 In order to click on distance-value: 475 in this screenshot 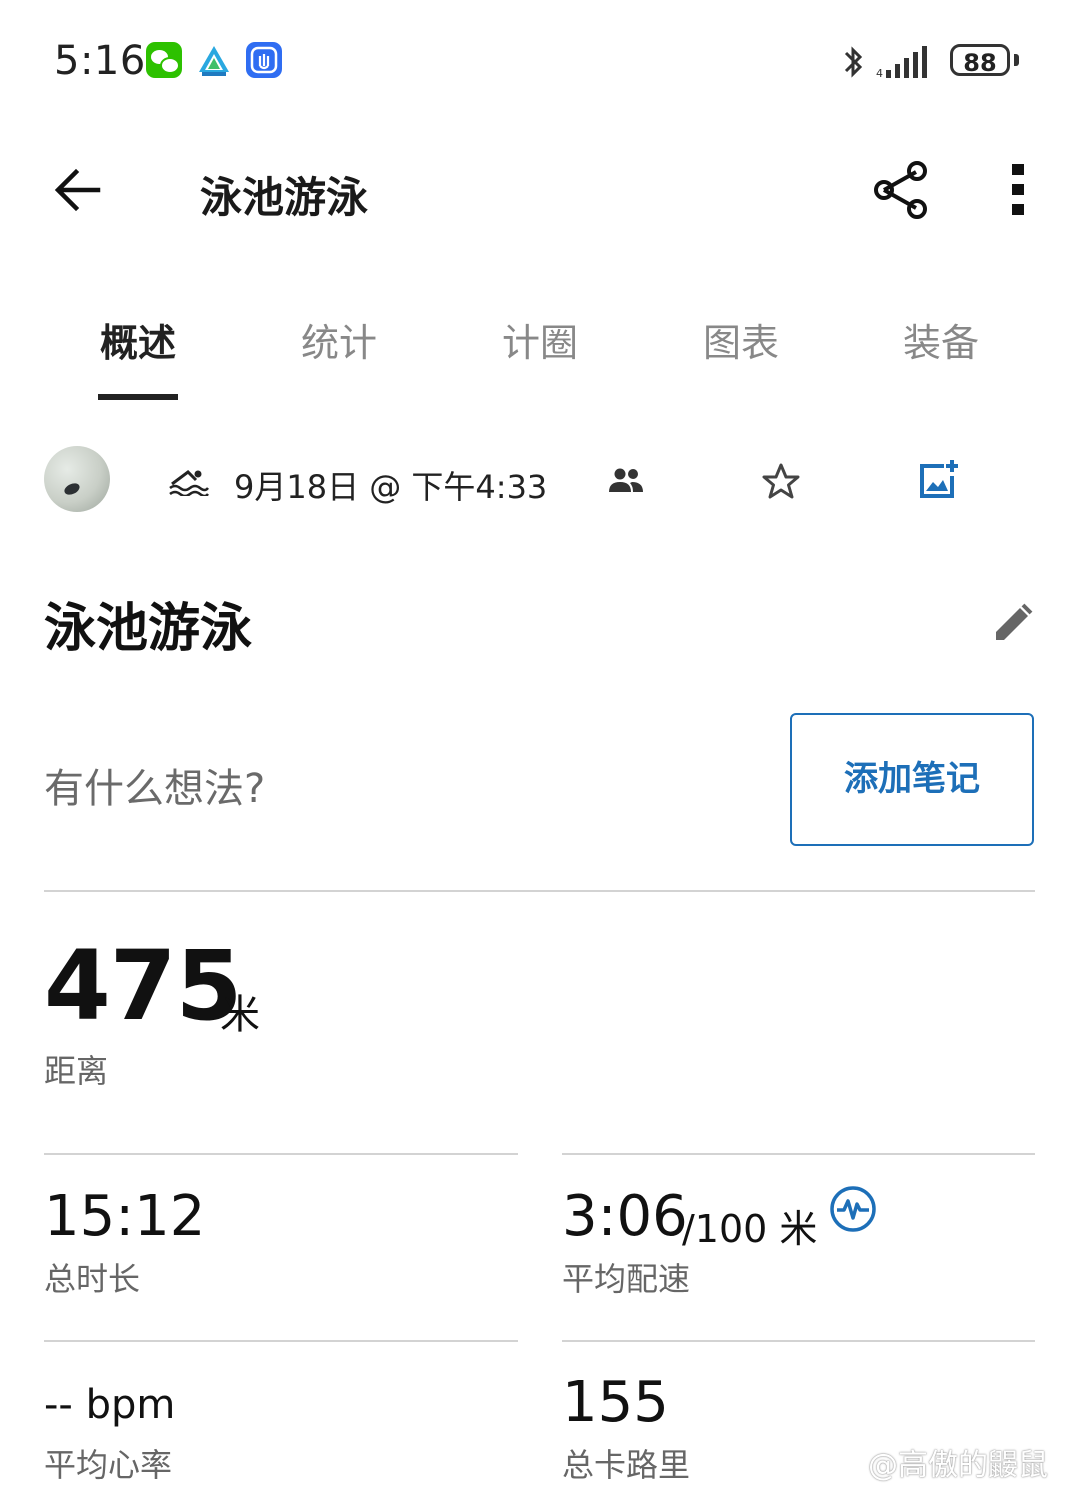, I will do `click(143, 986)`.